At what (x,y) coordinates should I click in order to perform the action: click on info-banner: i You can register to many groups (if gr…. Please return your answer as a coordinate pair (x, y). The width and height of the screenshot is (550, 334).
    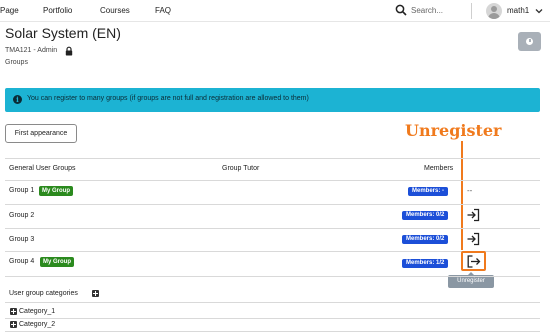
    Looking at the image, I should click on (272, 100).